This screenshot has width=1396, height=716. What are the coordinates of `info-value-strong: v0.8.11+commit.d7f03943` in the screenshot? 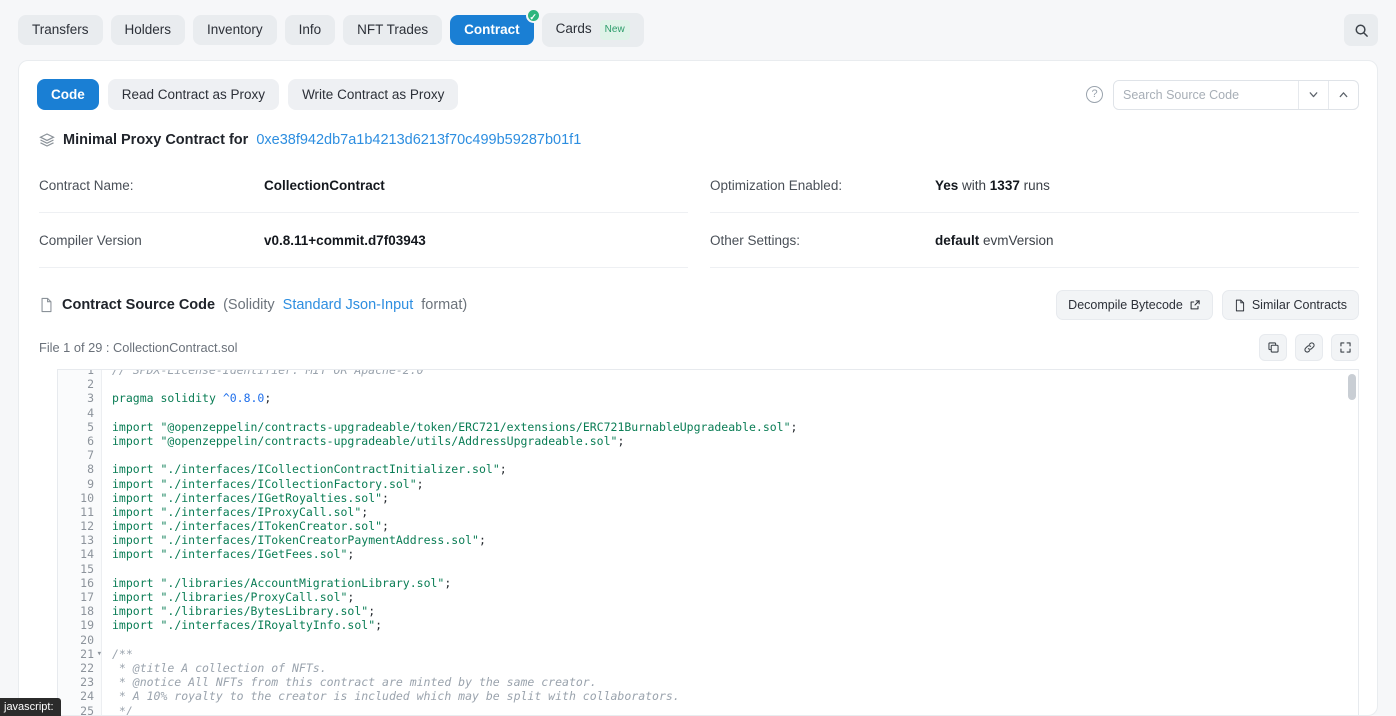 It's located at (345, 240).